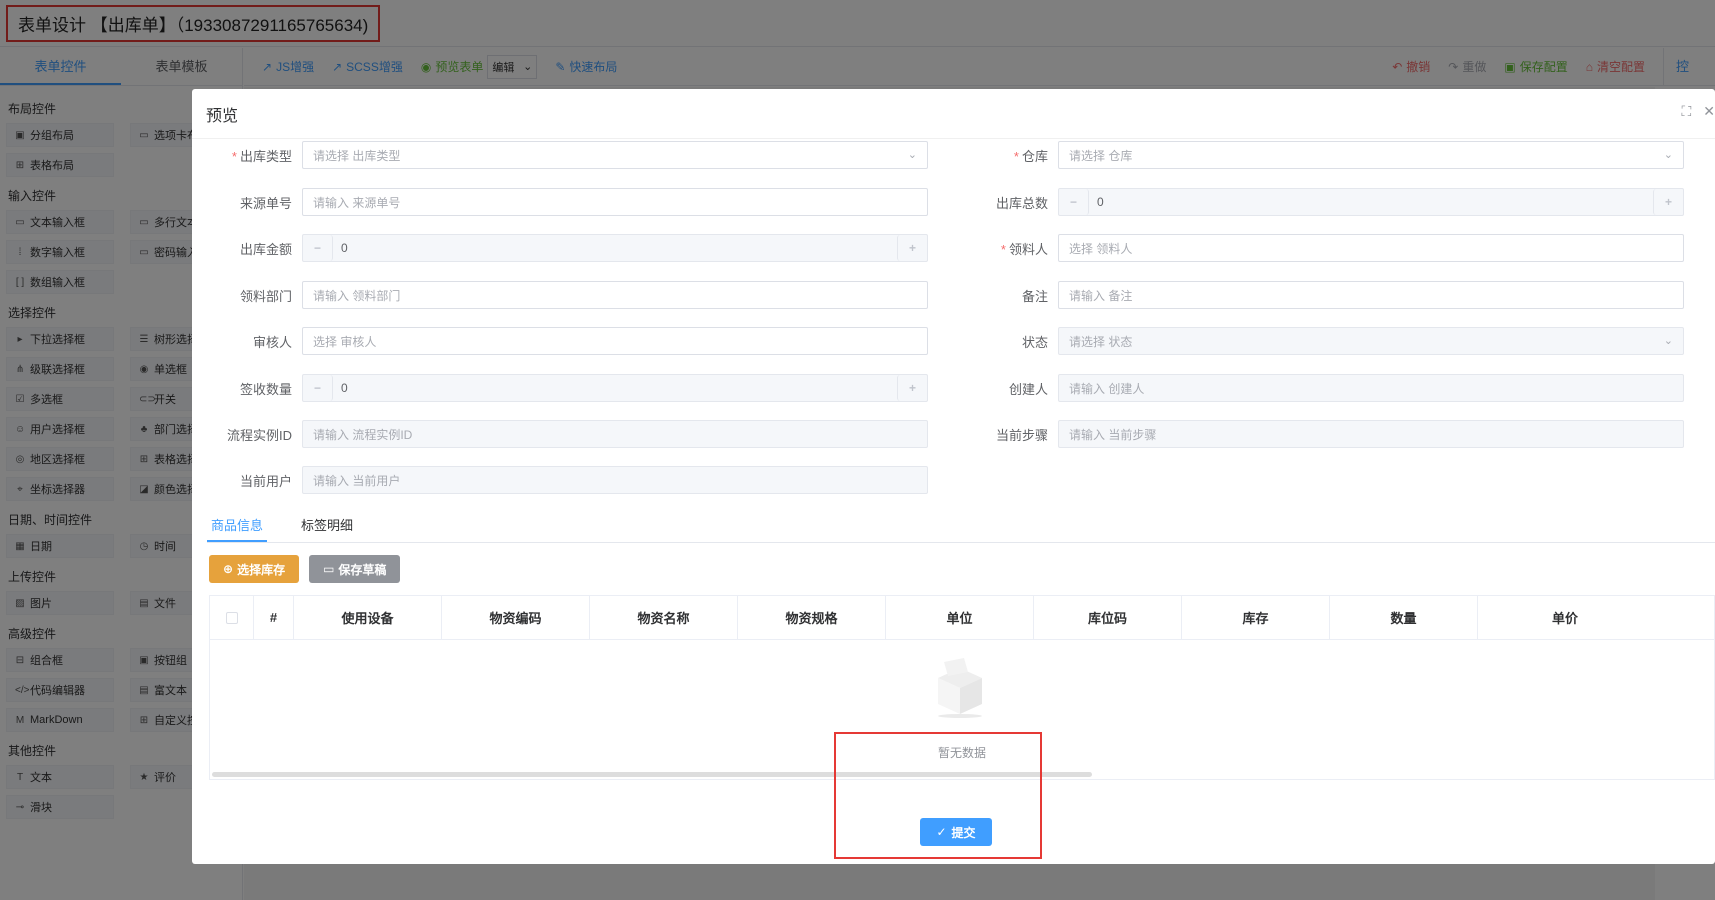  I want to click on form-row: * 出库类型 请选择 出库类型 ⌄ * 仓库 请选择 仓库 ⌄, so click(953, 156).